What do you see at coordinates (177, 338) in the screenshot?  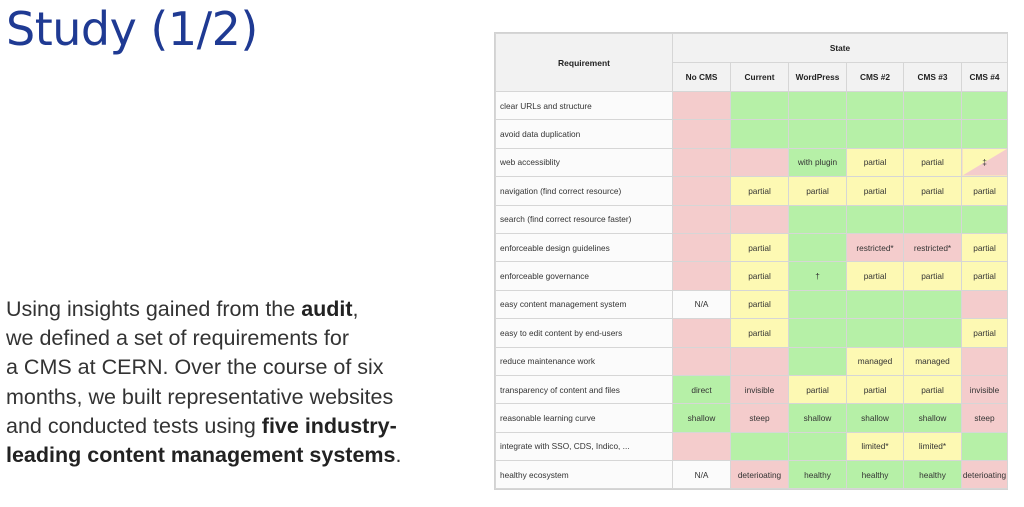 I see `body-line-text: we defined a set of requirements for` at bounding box center [177, 338].